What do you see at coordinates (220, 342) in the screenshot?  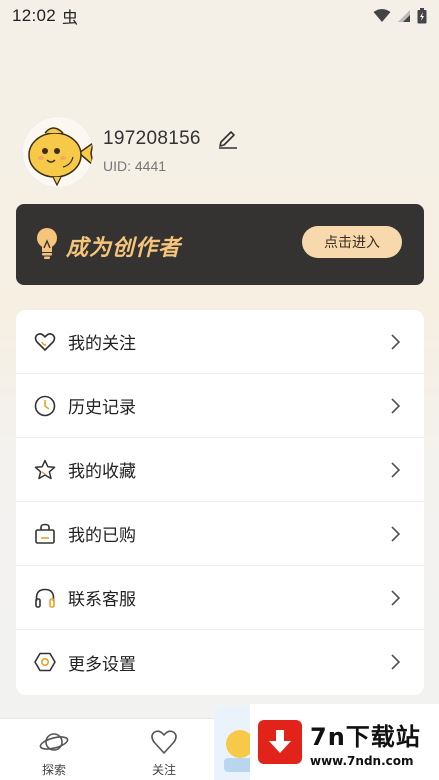 I see `menu-item-following: 我的关注` at bounding box center [220, 342].